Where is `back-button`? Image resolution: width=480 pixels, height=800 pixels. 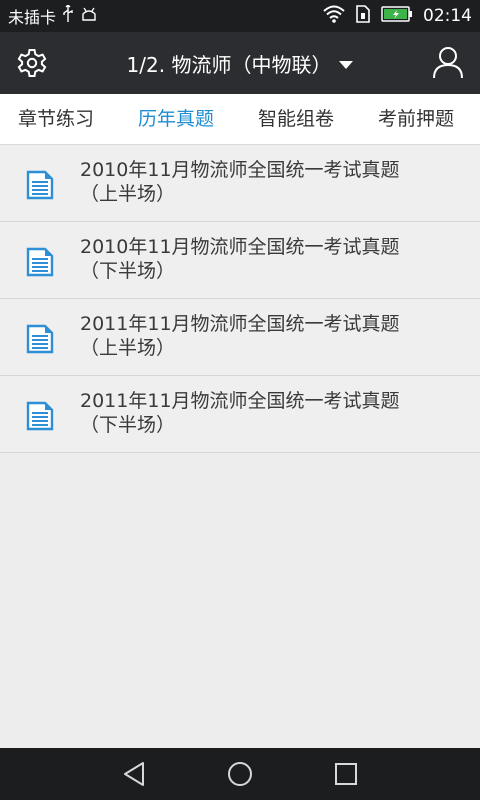 back-button is located at coordinates (134, 774).